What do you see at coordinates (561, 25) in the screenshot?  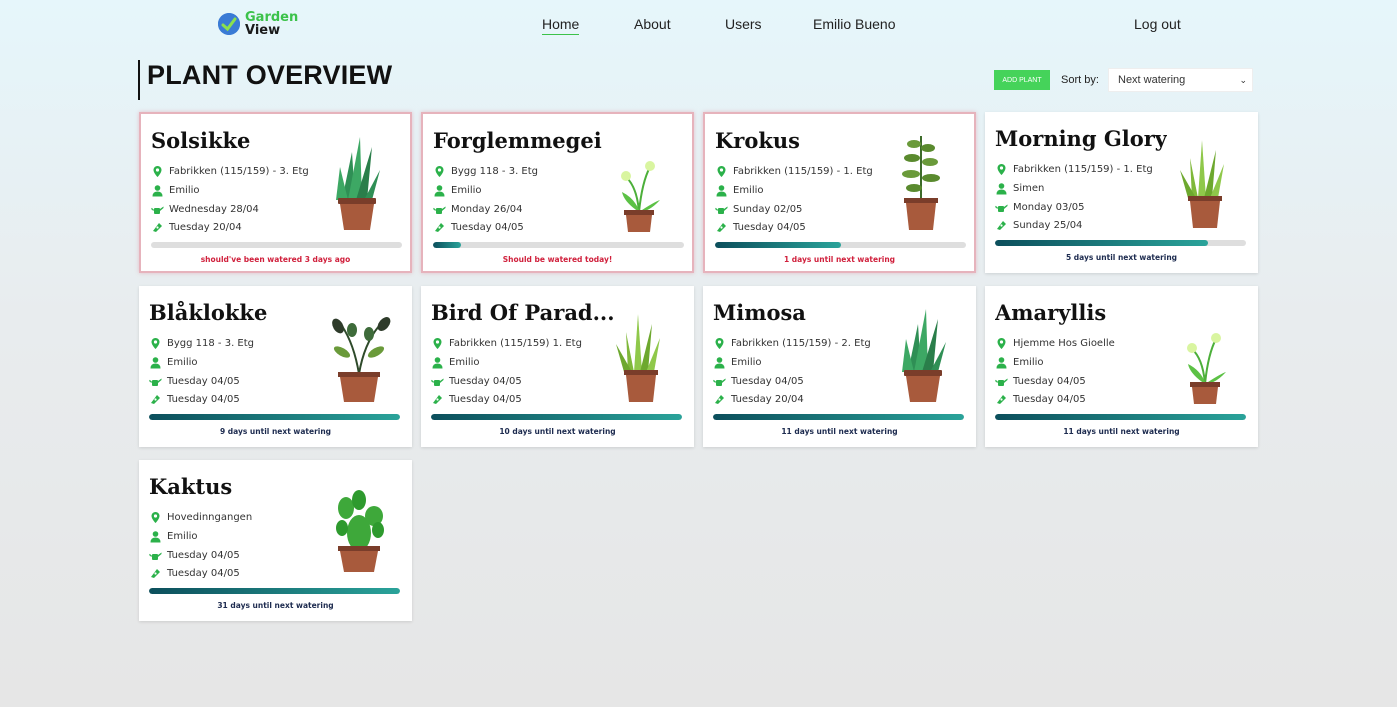 I see `nav-home: Home` at bounding box center [561, 25].